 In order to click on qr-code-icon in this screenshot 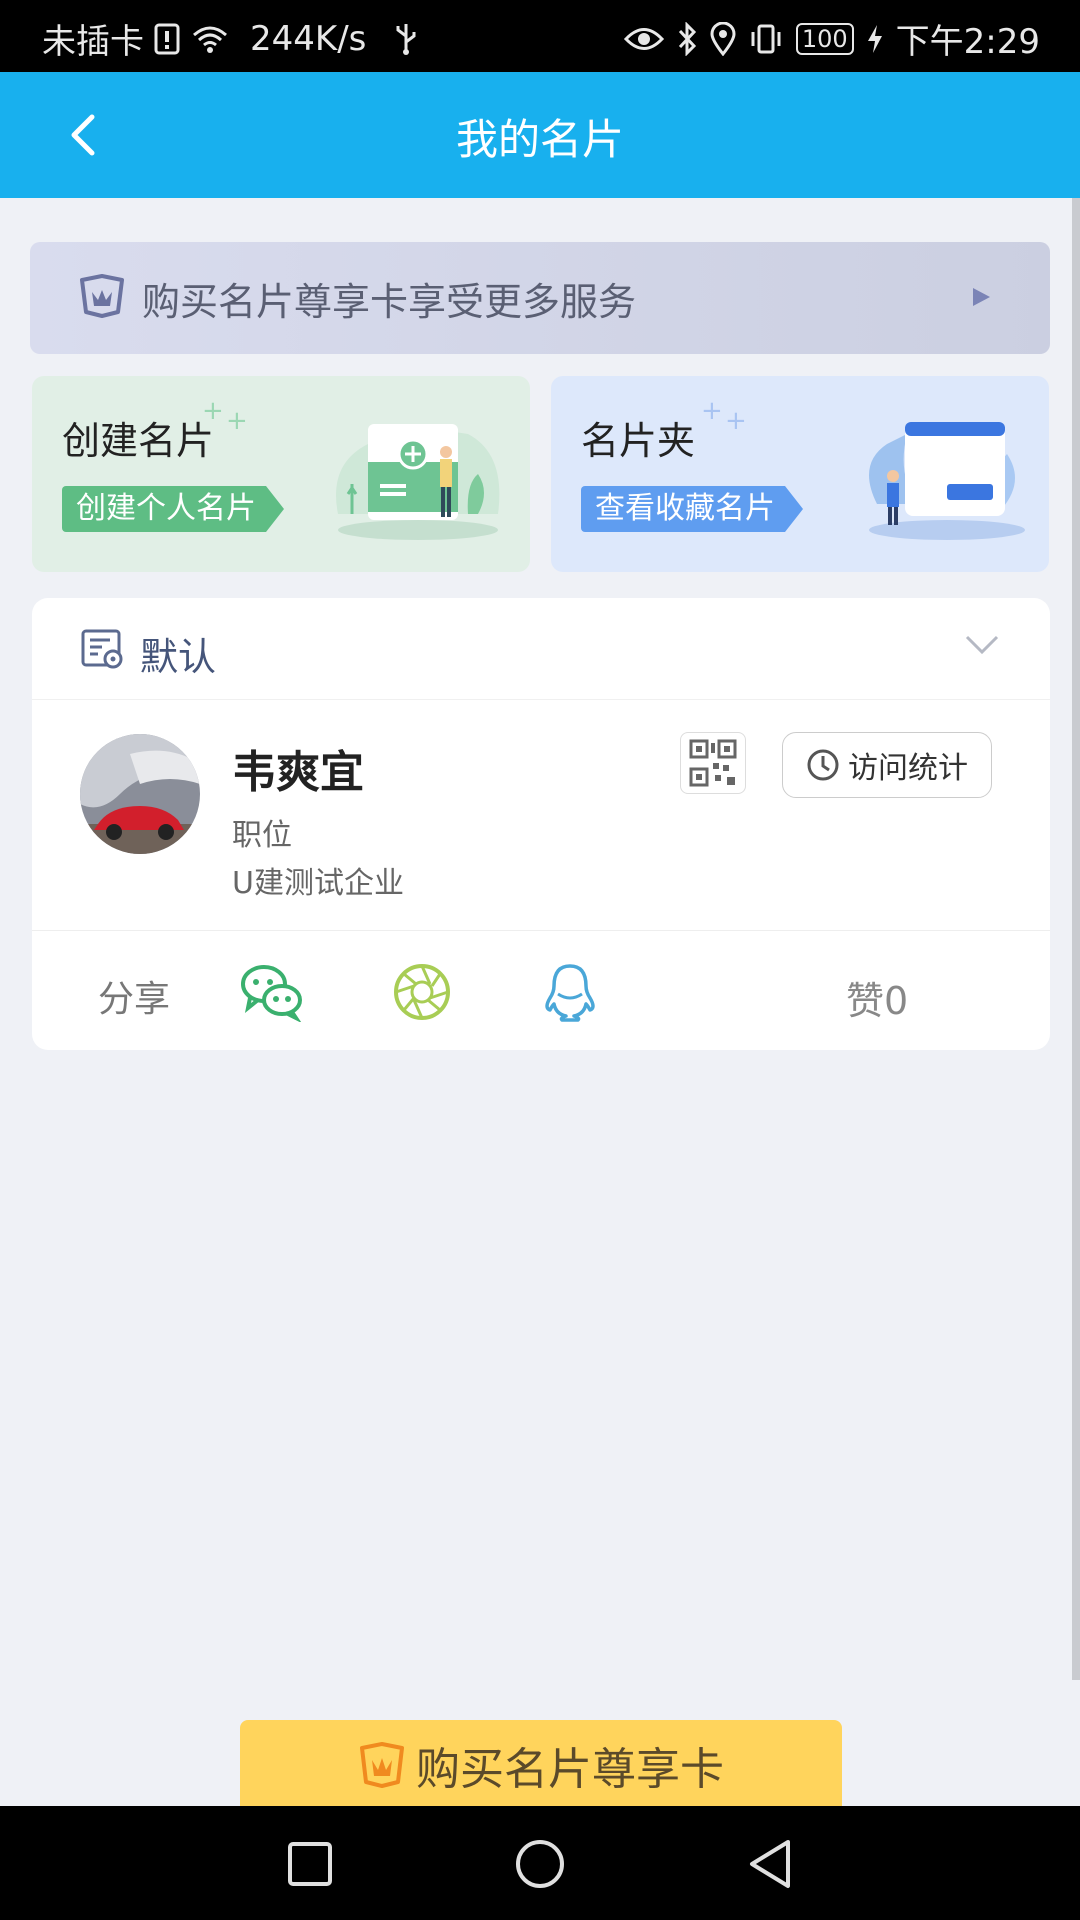, I will do `click(713, 763)`.